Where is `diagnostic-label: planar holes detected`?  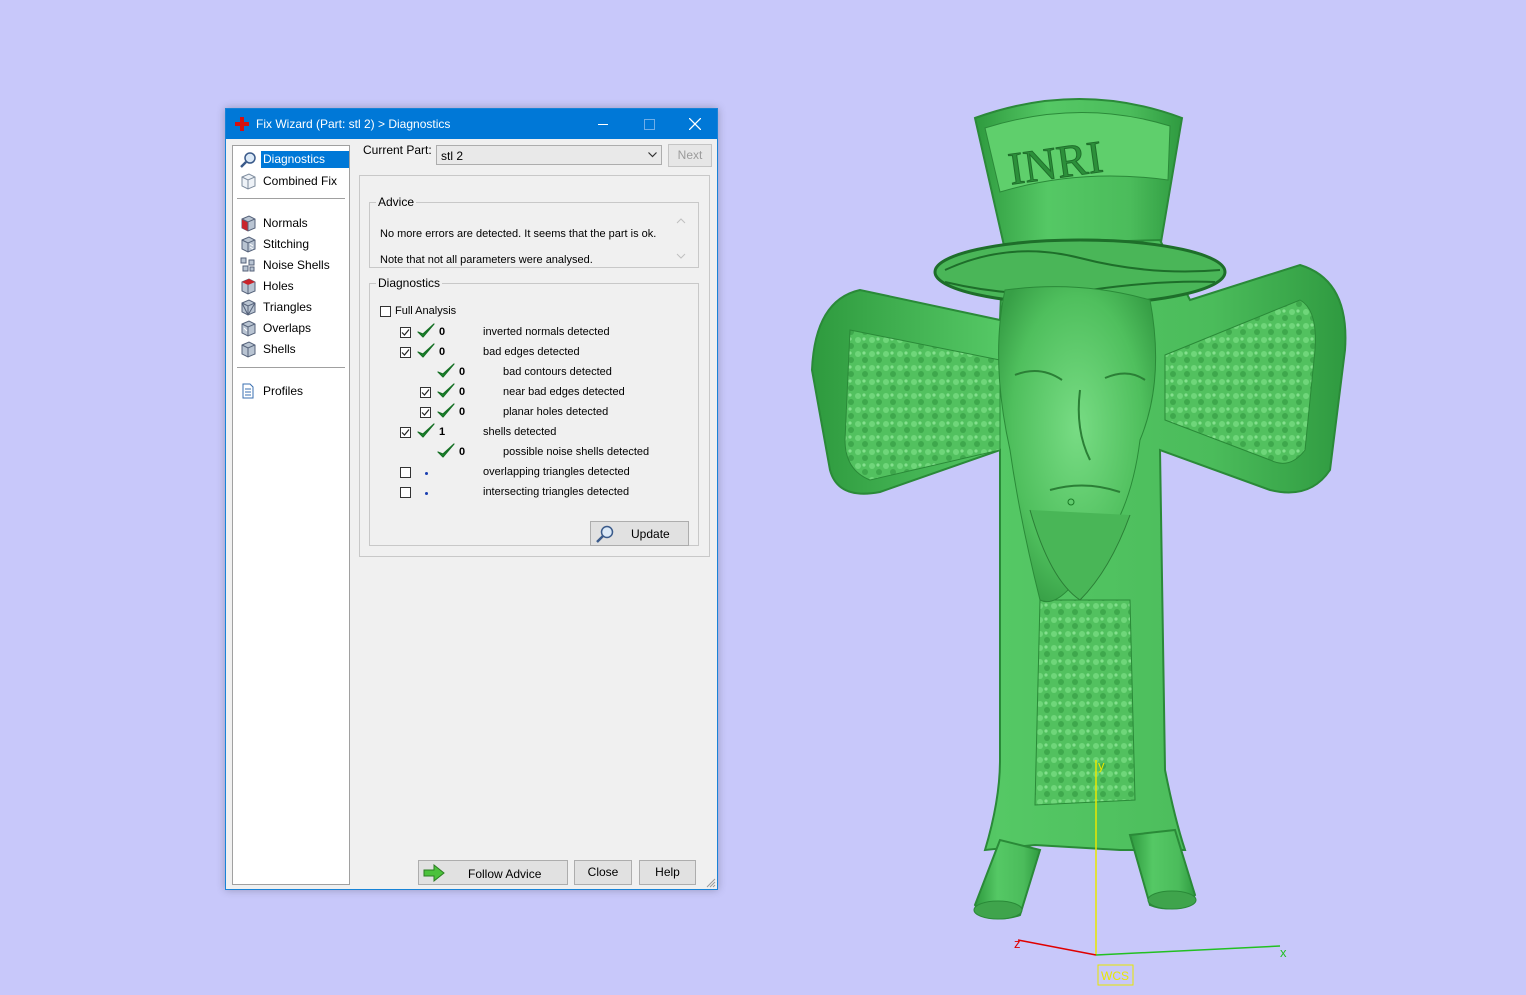
diagnostic-label: planar holes detected is located at coordinates (556, 412).